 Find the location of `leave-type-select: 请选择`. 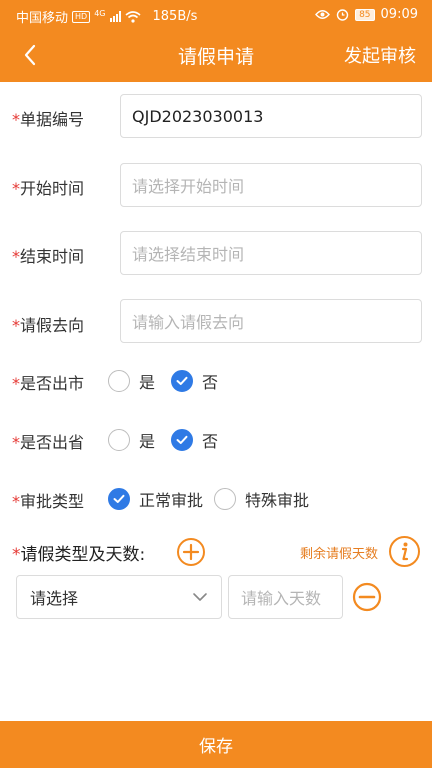

leave-type-select: 请选择 is located at coordinates (119, 597).